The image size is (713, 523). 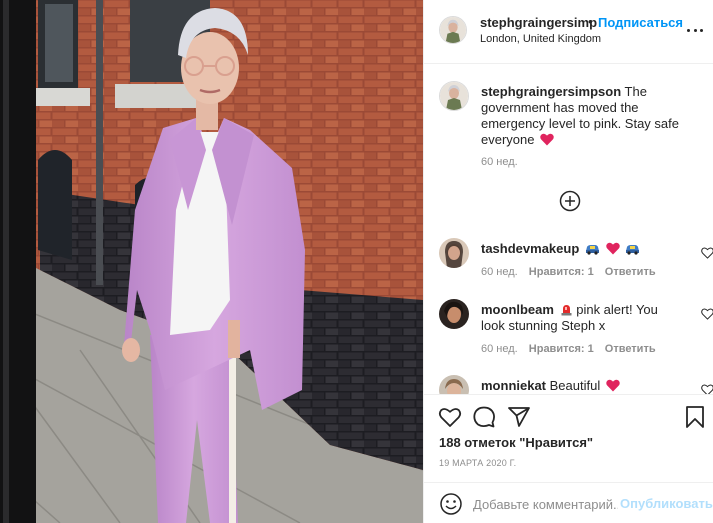 I want to click on plus-circle-icon, so click(x=570, y=201).